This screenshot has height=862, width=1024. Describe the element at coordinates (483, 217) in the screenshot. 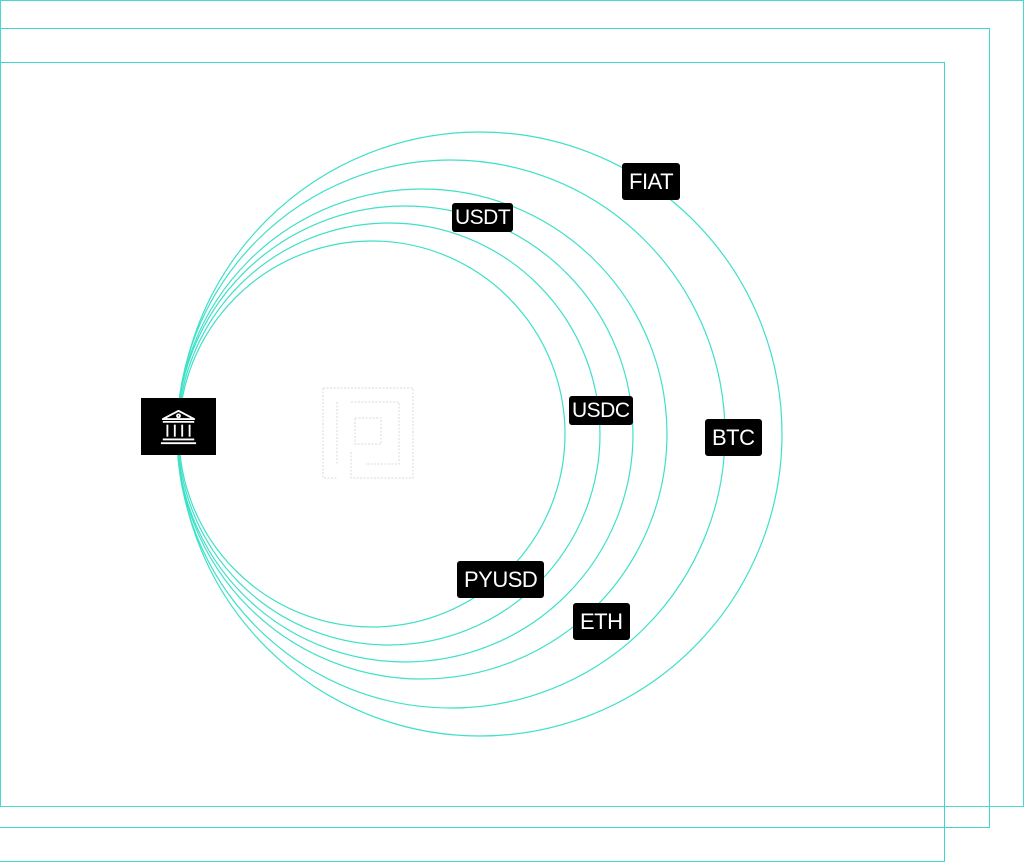

I see `tag-usdt: USDT` at that location.